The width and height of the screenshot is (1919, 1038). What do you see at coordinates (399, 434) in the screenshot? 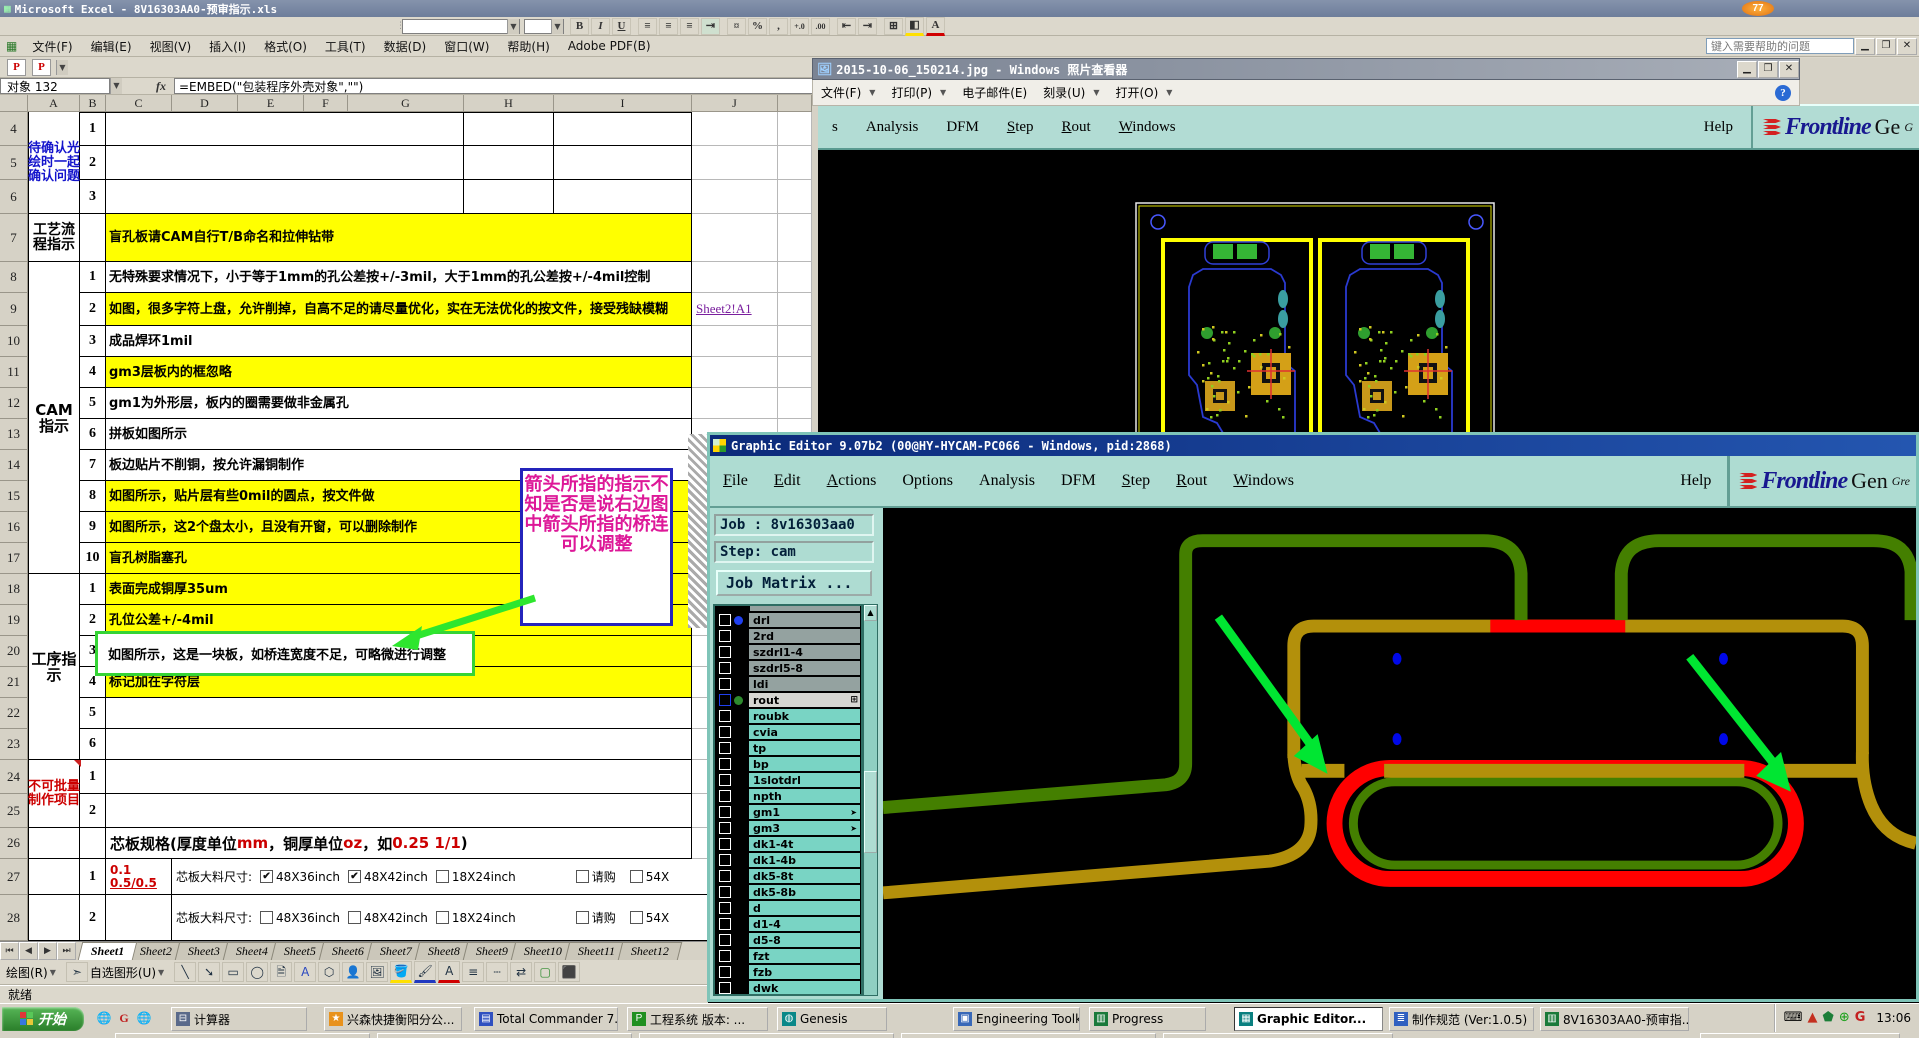
I see `content-cell: 拼板如图所示` at bounding box center [399, 434].